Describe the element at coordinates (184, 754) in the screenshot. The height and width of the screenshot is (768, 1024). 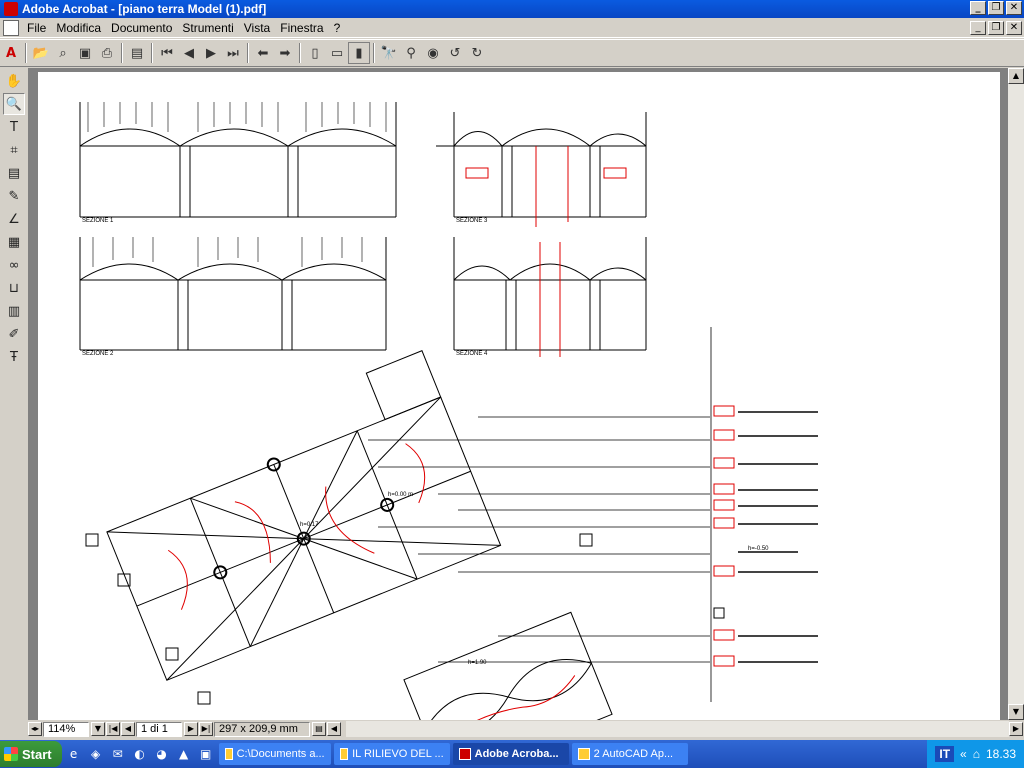
I see `autocad-icon: ▲` at that location.